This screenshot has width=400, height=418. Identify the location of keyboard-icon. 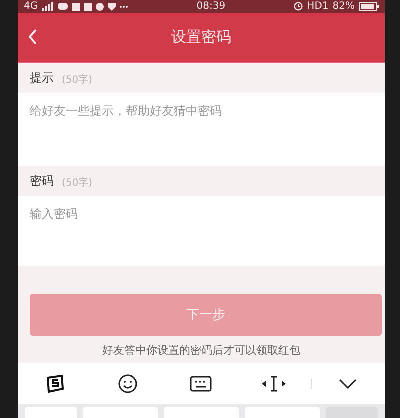
(201, 384).